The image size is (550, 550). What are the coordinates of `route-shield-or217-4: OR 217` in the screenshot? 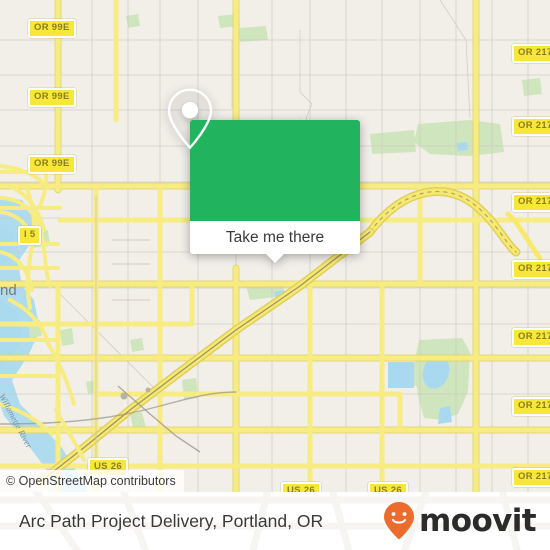 It's located at (531, 269).